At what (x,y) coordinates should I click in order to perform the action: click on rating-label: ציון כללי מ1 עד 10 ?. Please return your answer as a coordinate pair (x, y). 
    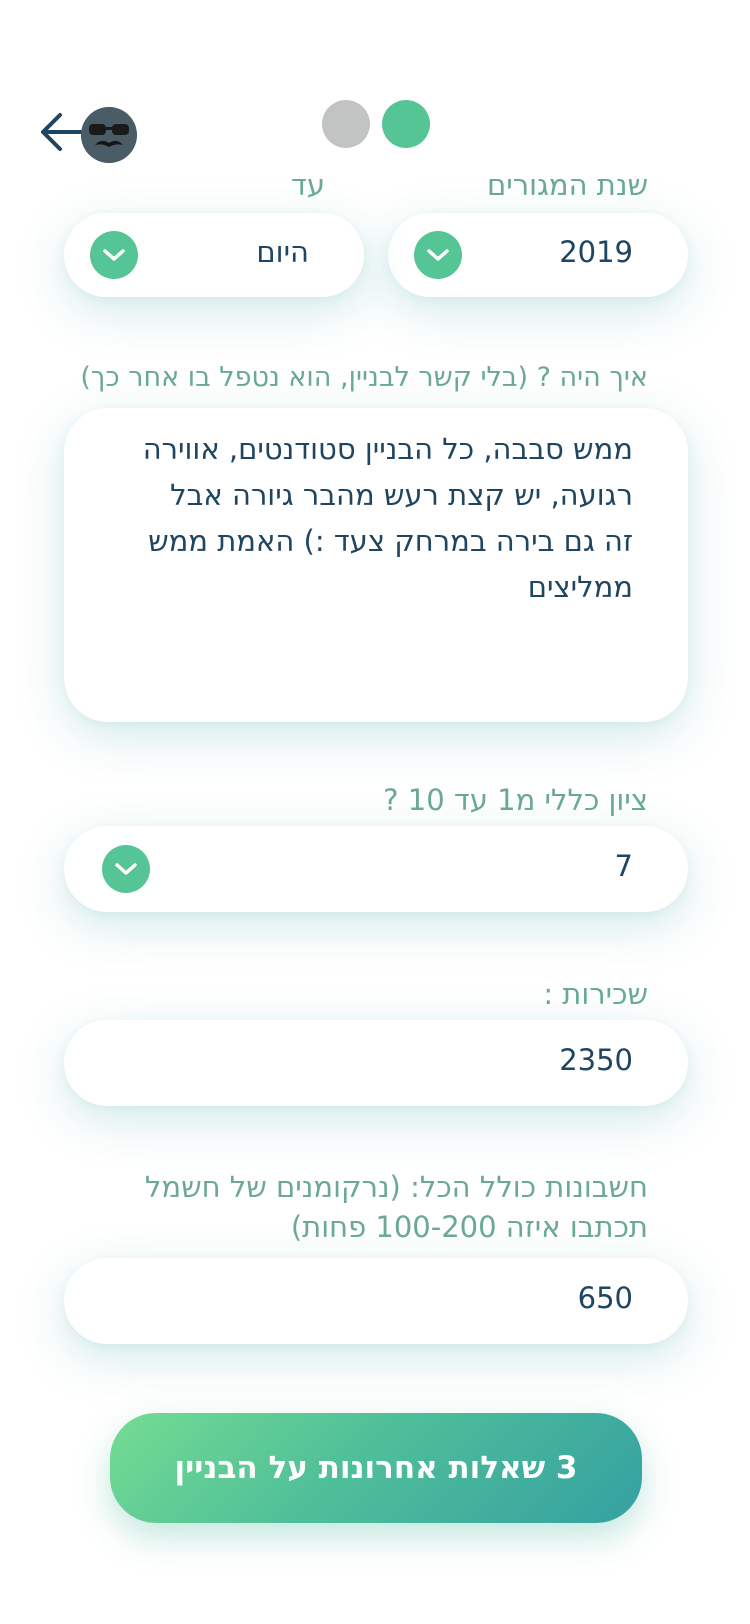
    Looking at the image, I should click on (515, 800).